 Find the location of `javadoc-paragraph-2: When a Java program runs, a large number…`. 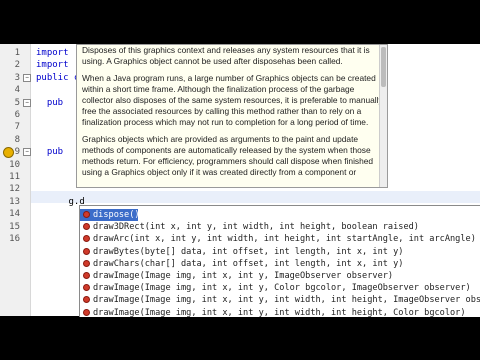

javadoc-paragraph-2: When a Java program runs, a large number… is located at coordinates (232, 100).